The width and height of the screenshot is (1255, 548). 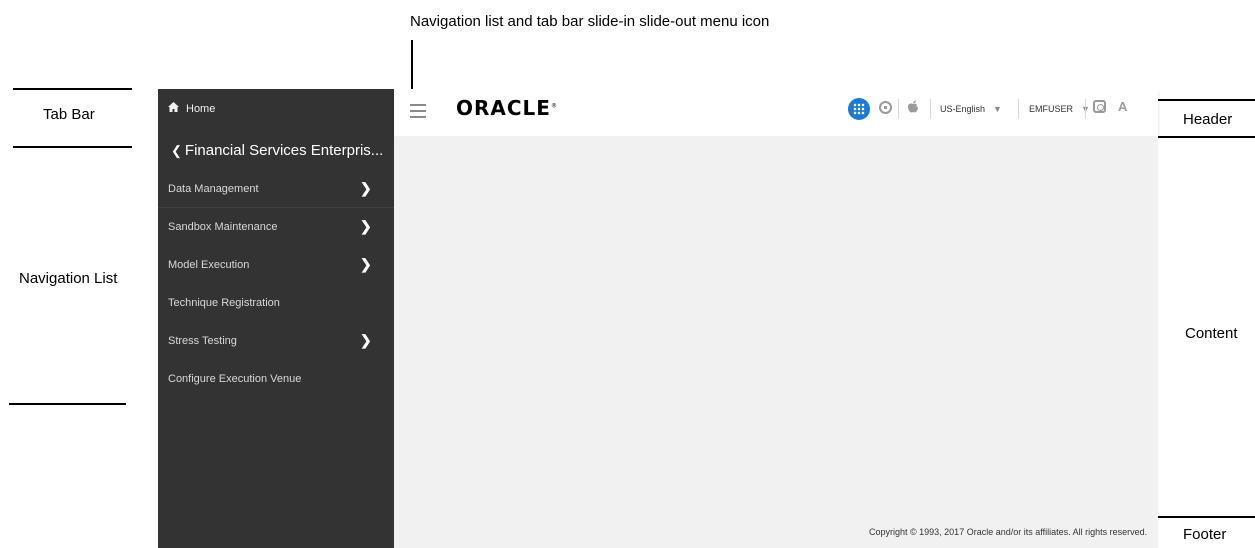 What do you see at coordinates (69, 114) in the screenshot?
I see `tab-bar-callout: Tab Bar` at bounding box center [69, 114].